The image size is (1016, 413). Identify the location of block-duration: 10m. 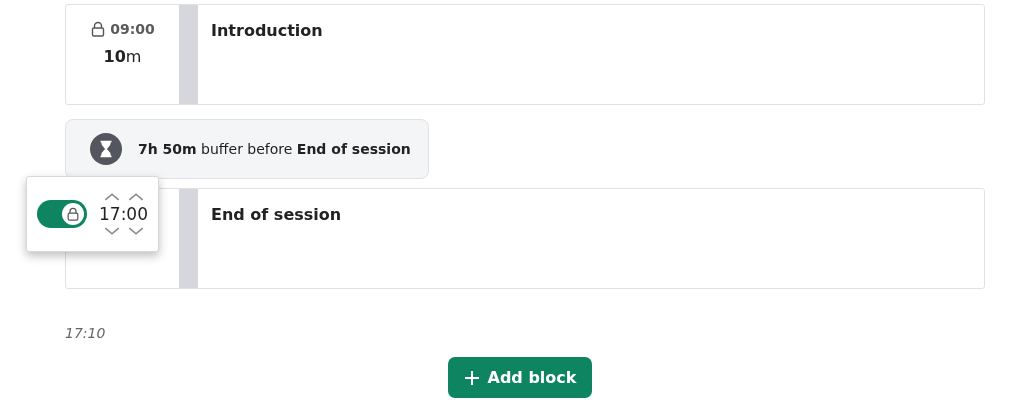
(122, 56).